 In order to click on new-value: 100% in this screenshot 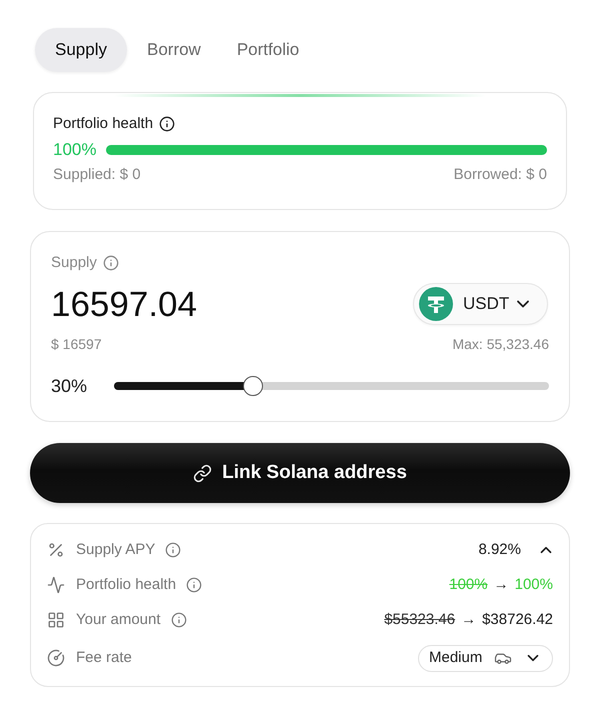, I will do `click(533, 584)`.